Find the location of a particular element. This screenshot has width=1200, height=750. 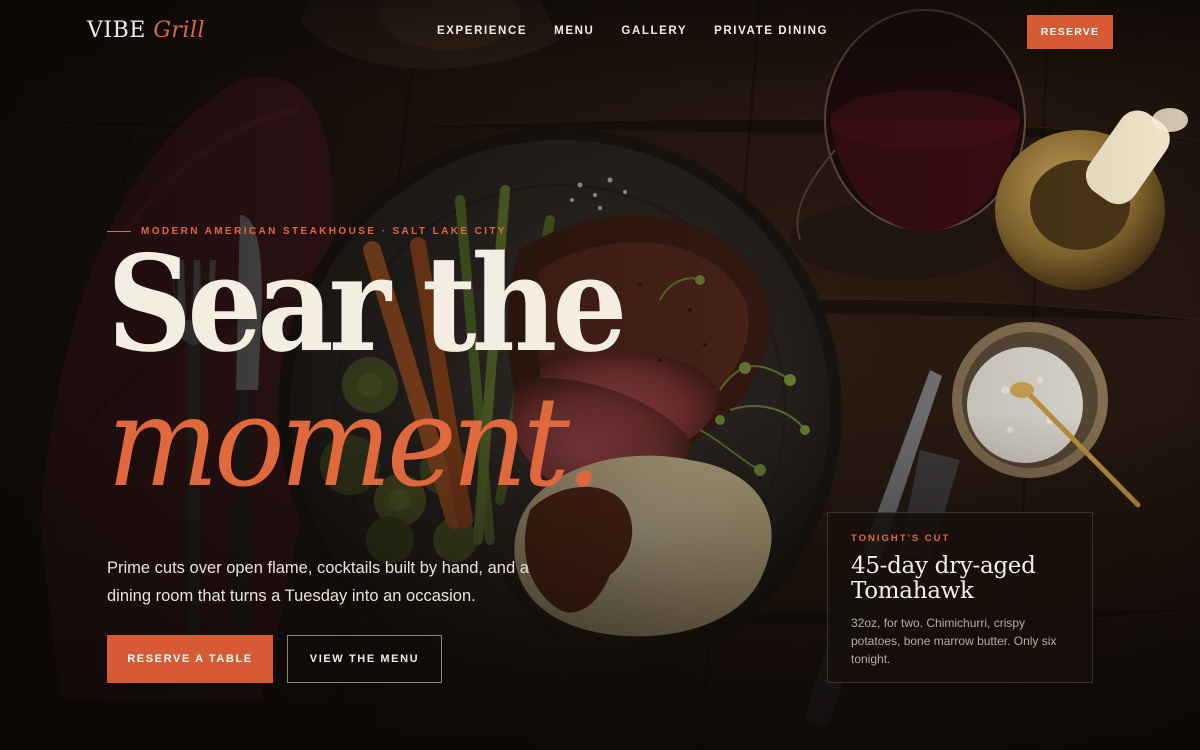

hero-headline-line2: moment. is located at coordinates (355, 442).